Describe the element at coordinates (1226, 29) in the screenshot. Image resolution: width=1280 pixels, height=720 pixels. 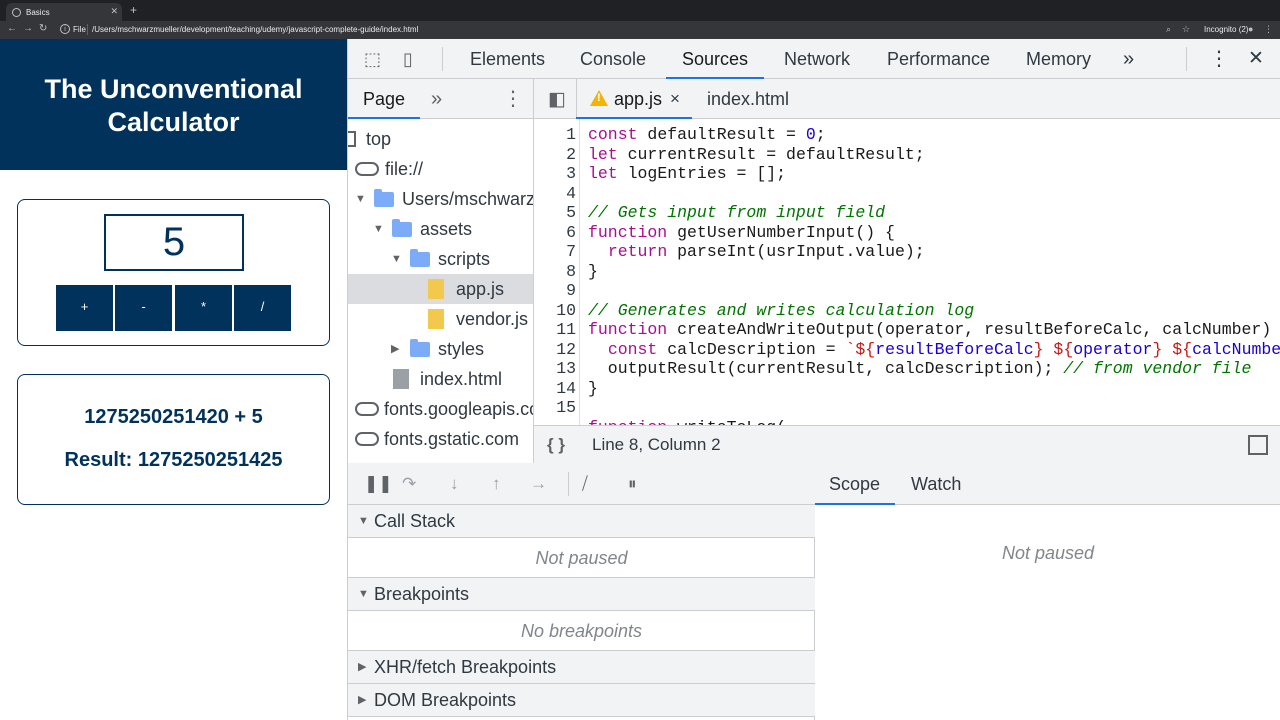
I see `incognito-label: Incognito (2)` at that location.